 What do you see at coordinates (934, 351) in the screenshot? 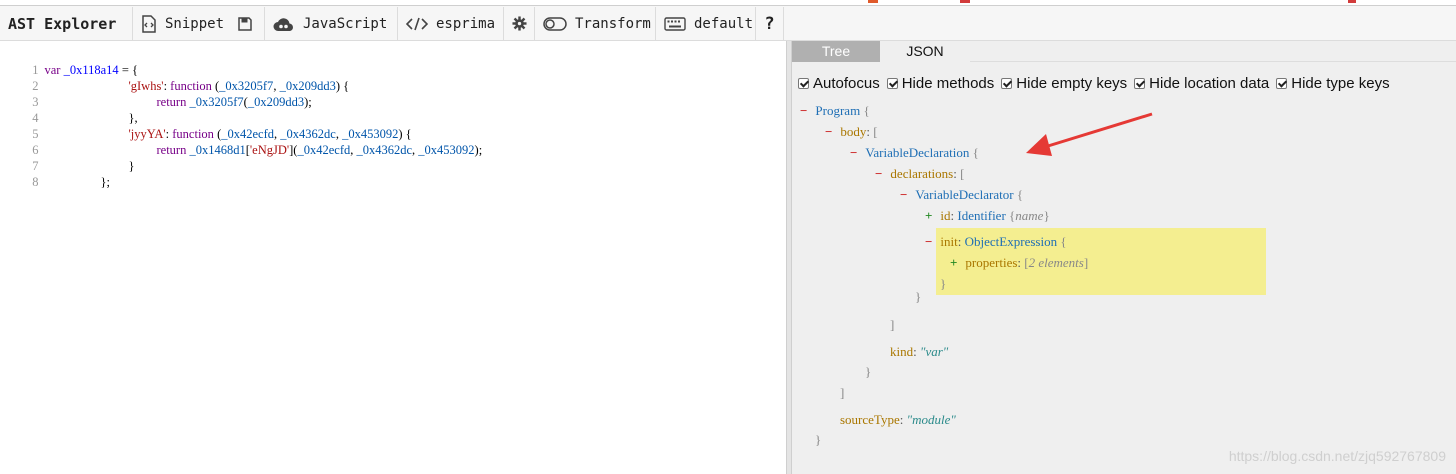
I see `node-value: "var"` at bounding box center [934, 351].